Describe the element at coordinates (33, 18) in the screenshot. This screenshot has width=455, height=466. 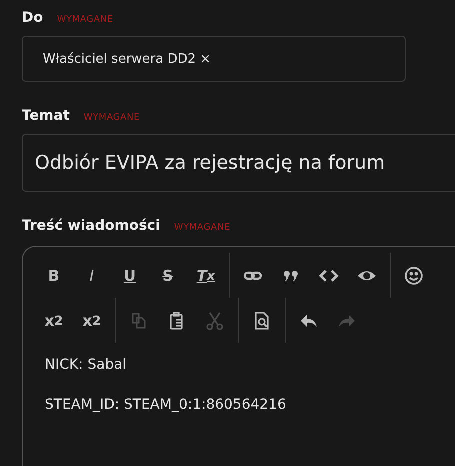
I see `field-label: Do` at that location.